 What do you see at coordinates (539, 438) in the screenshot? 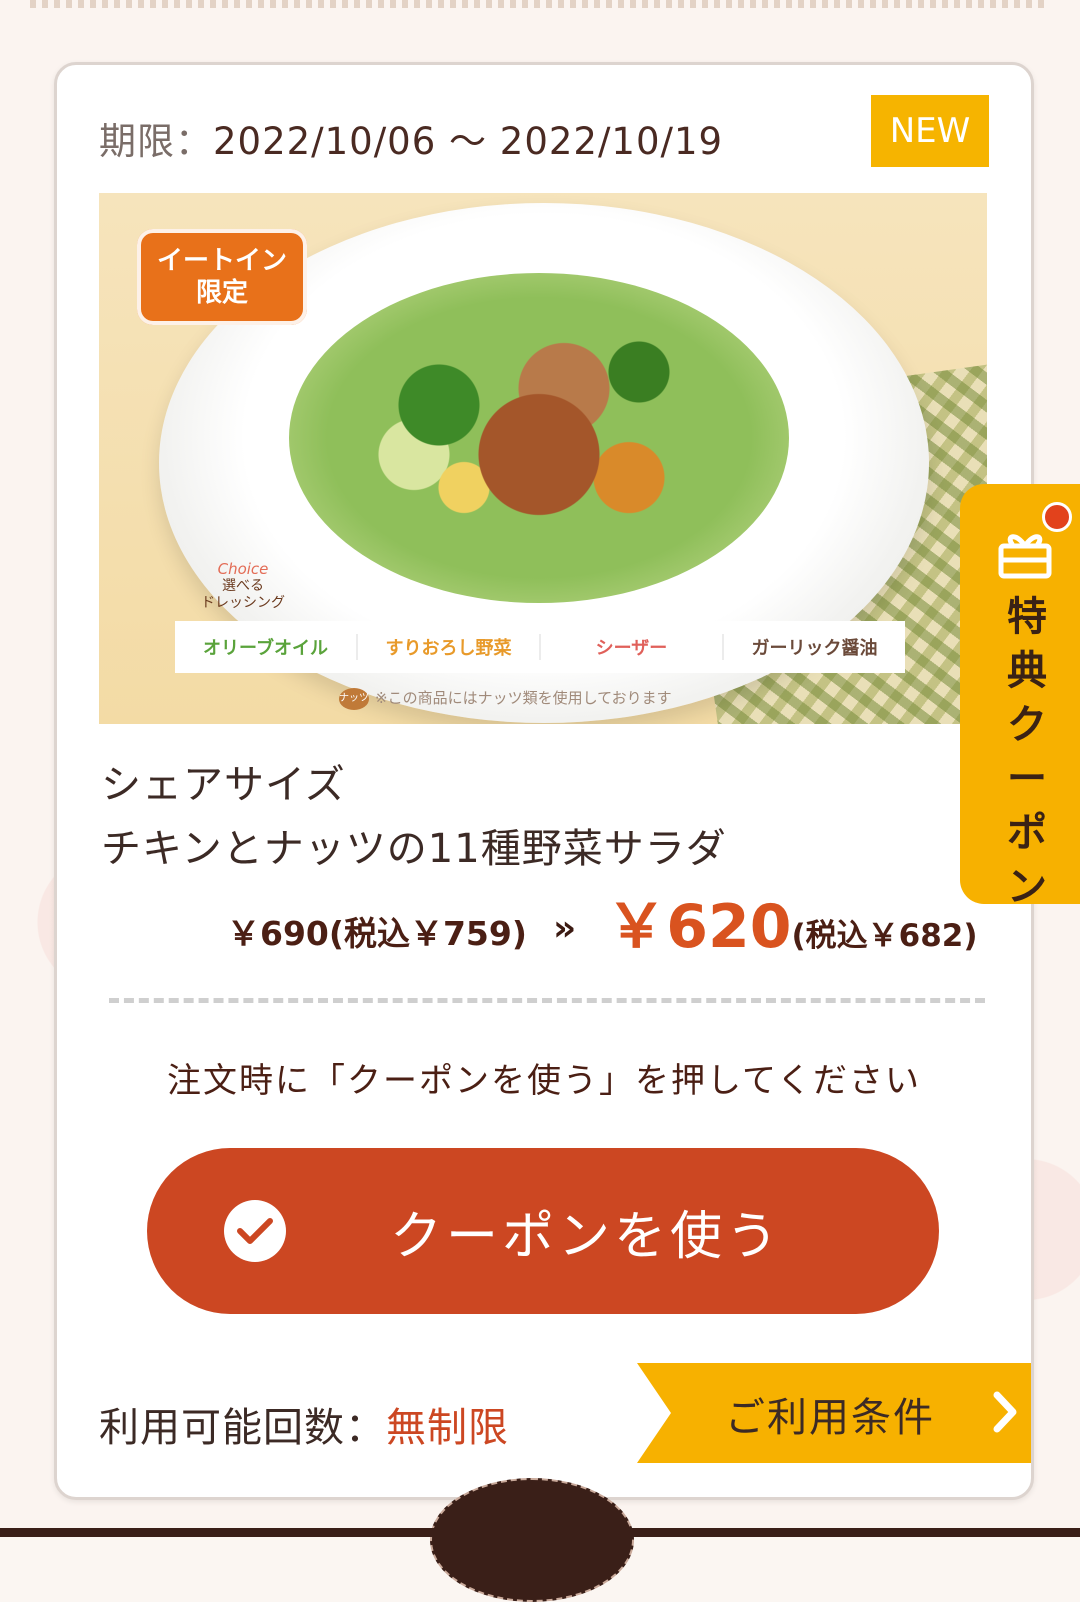
I see `salad` at bounding box center [539, 438].